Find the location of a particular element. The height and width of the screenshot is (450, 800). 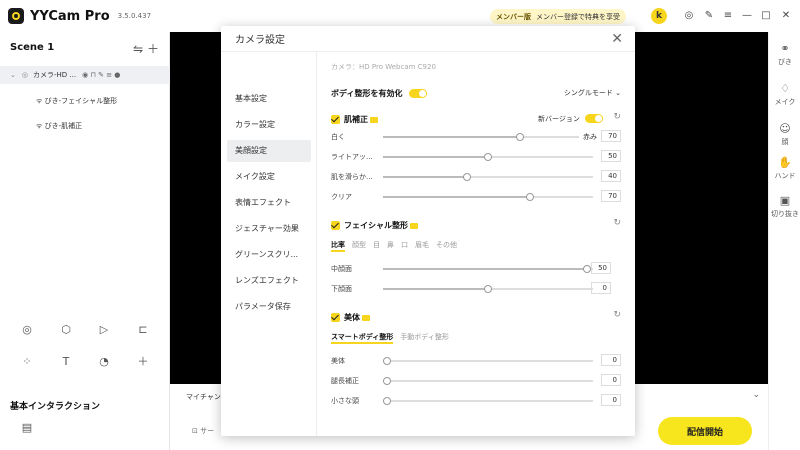

go-live-button: 配信開始 is located at coordinates (705, 431).